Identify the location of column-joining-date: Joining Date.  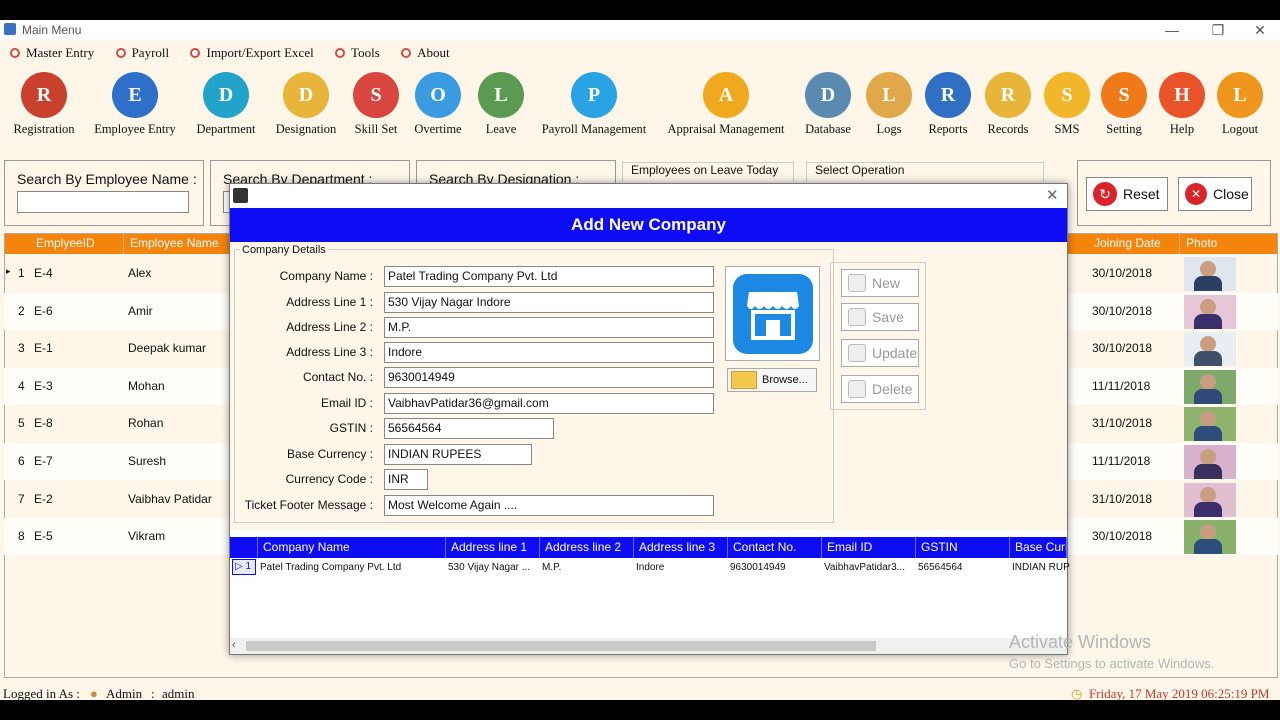
(1134, 243).